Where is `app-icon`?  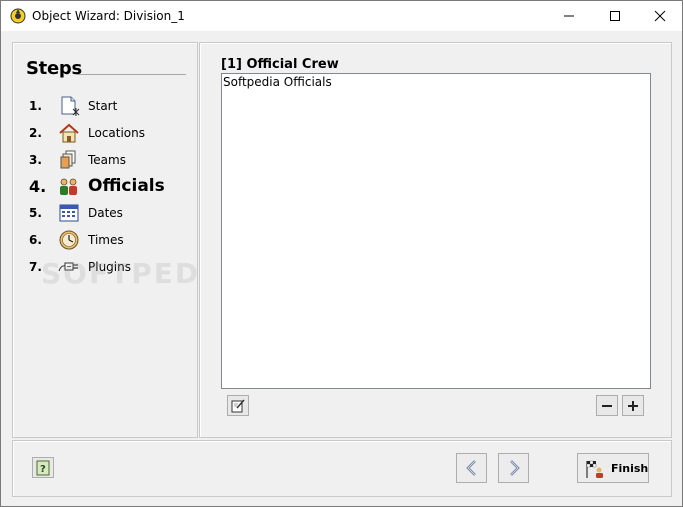 app-icon is located at coordinates (18, 16).